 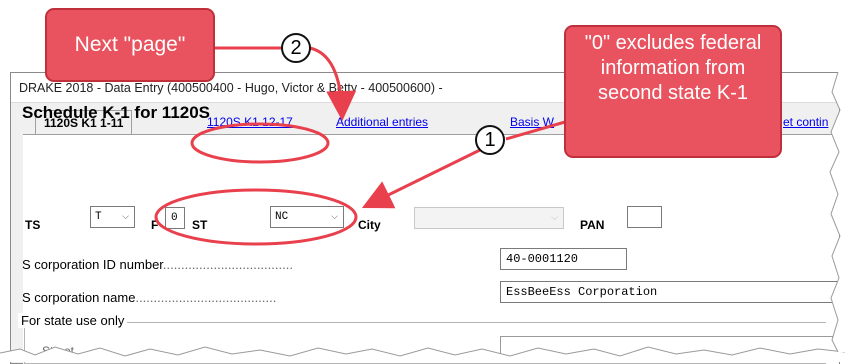 What do you see at coordinates (535, 130) in the screenshot?
I see `arrow-1-connector` at bounding box center [535, 130].